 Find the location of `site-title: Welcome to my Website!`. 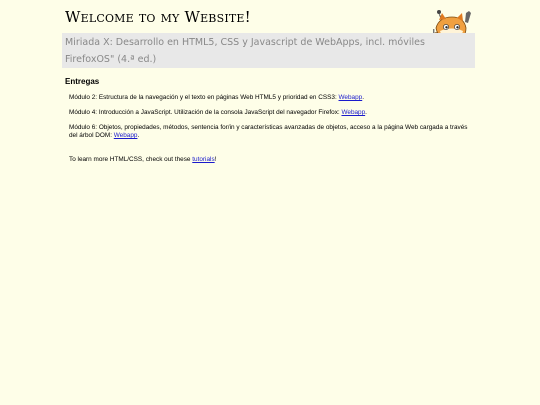

site-title: Welcome to my Website! is located at coordinates (158, 17).